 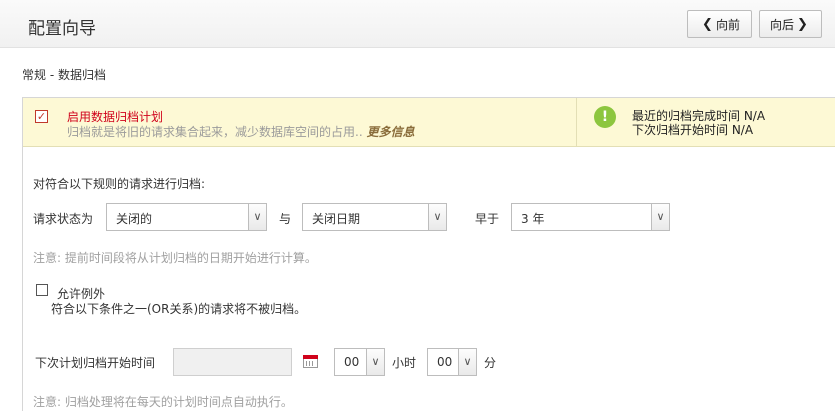 I want to click on status-select: 关闭的 ∨, so click(x=186, y=217).